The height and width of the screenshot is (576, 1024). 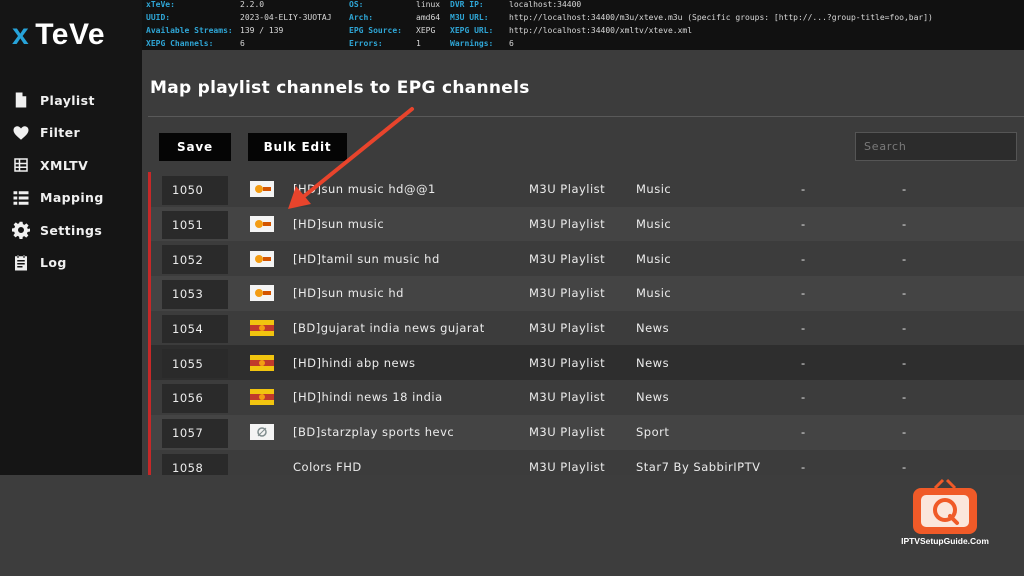 What do you see at coordinates (189, 30) in the screenshot?
I see `info-streams: Available Streams:` at bounding box center [189, 30].